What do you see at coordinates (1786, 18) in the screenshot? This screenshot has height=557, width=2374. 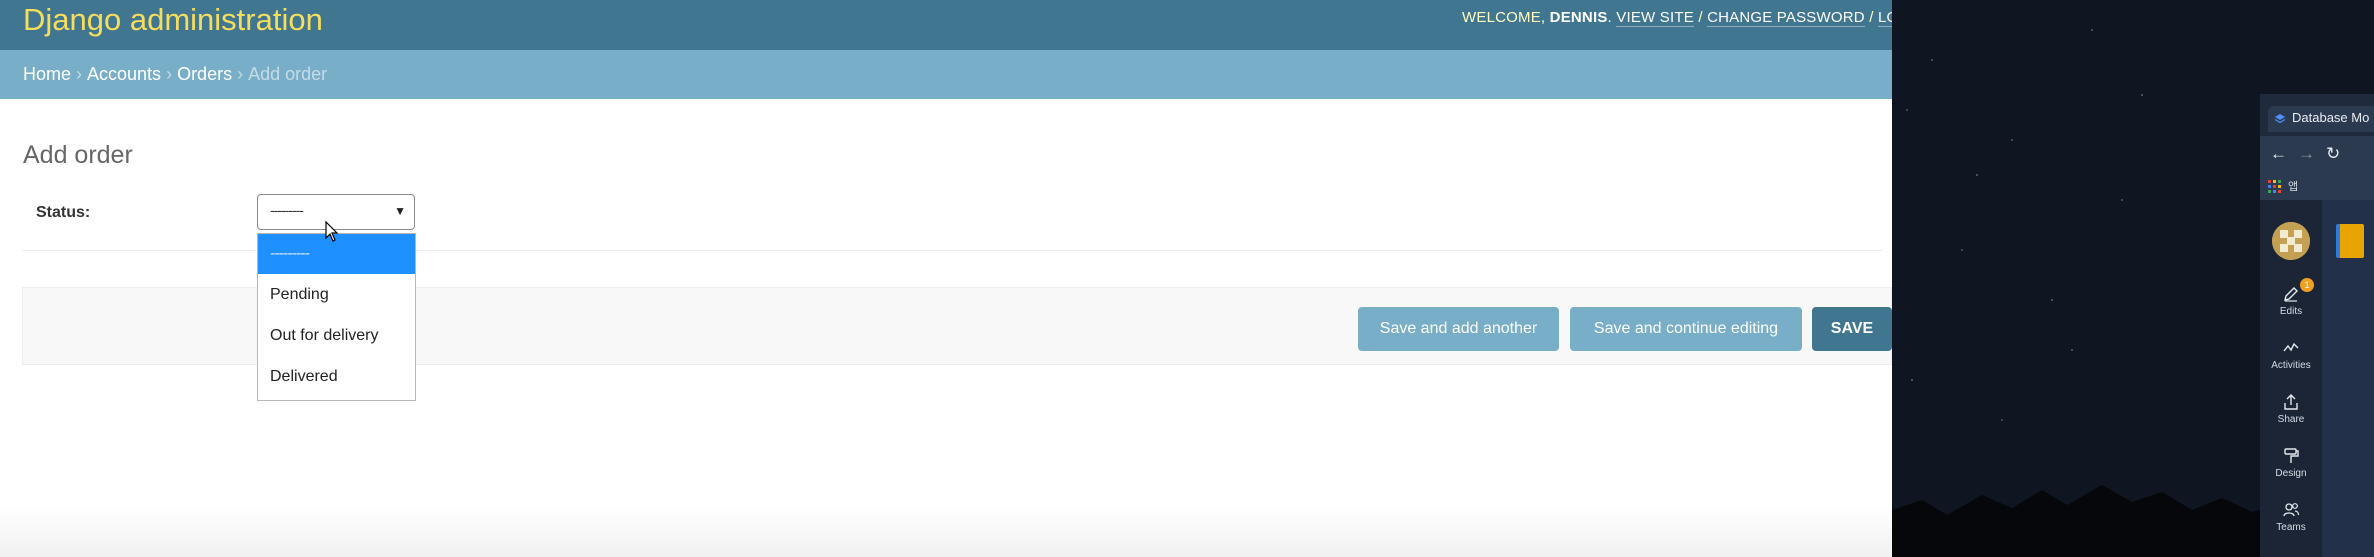 I see `change-password-link: CHANGE PASSWORD` at bounding box center [1786, 18].